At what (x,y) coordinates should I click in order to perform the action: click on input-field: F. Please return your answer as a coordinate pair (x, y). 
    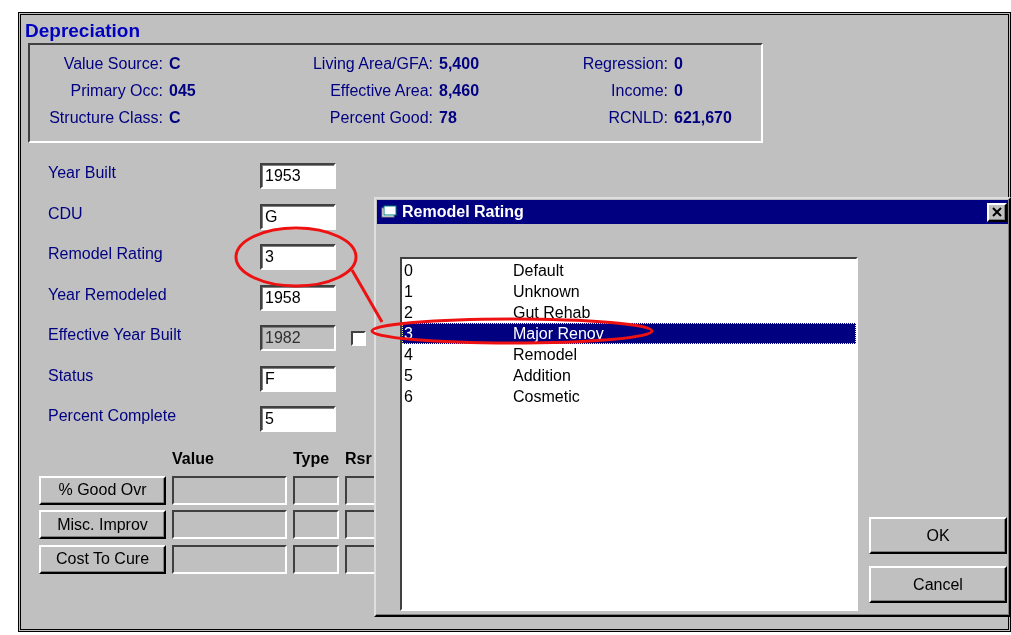
    Looking at the image, I should click on (298, 378).